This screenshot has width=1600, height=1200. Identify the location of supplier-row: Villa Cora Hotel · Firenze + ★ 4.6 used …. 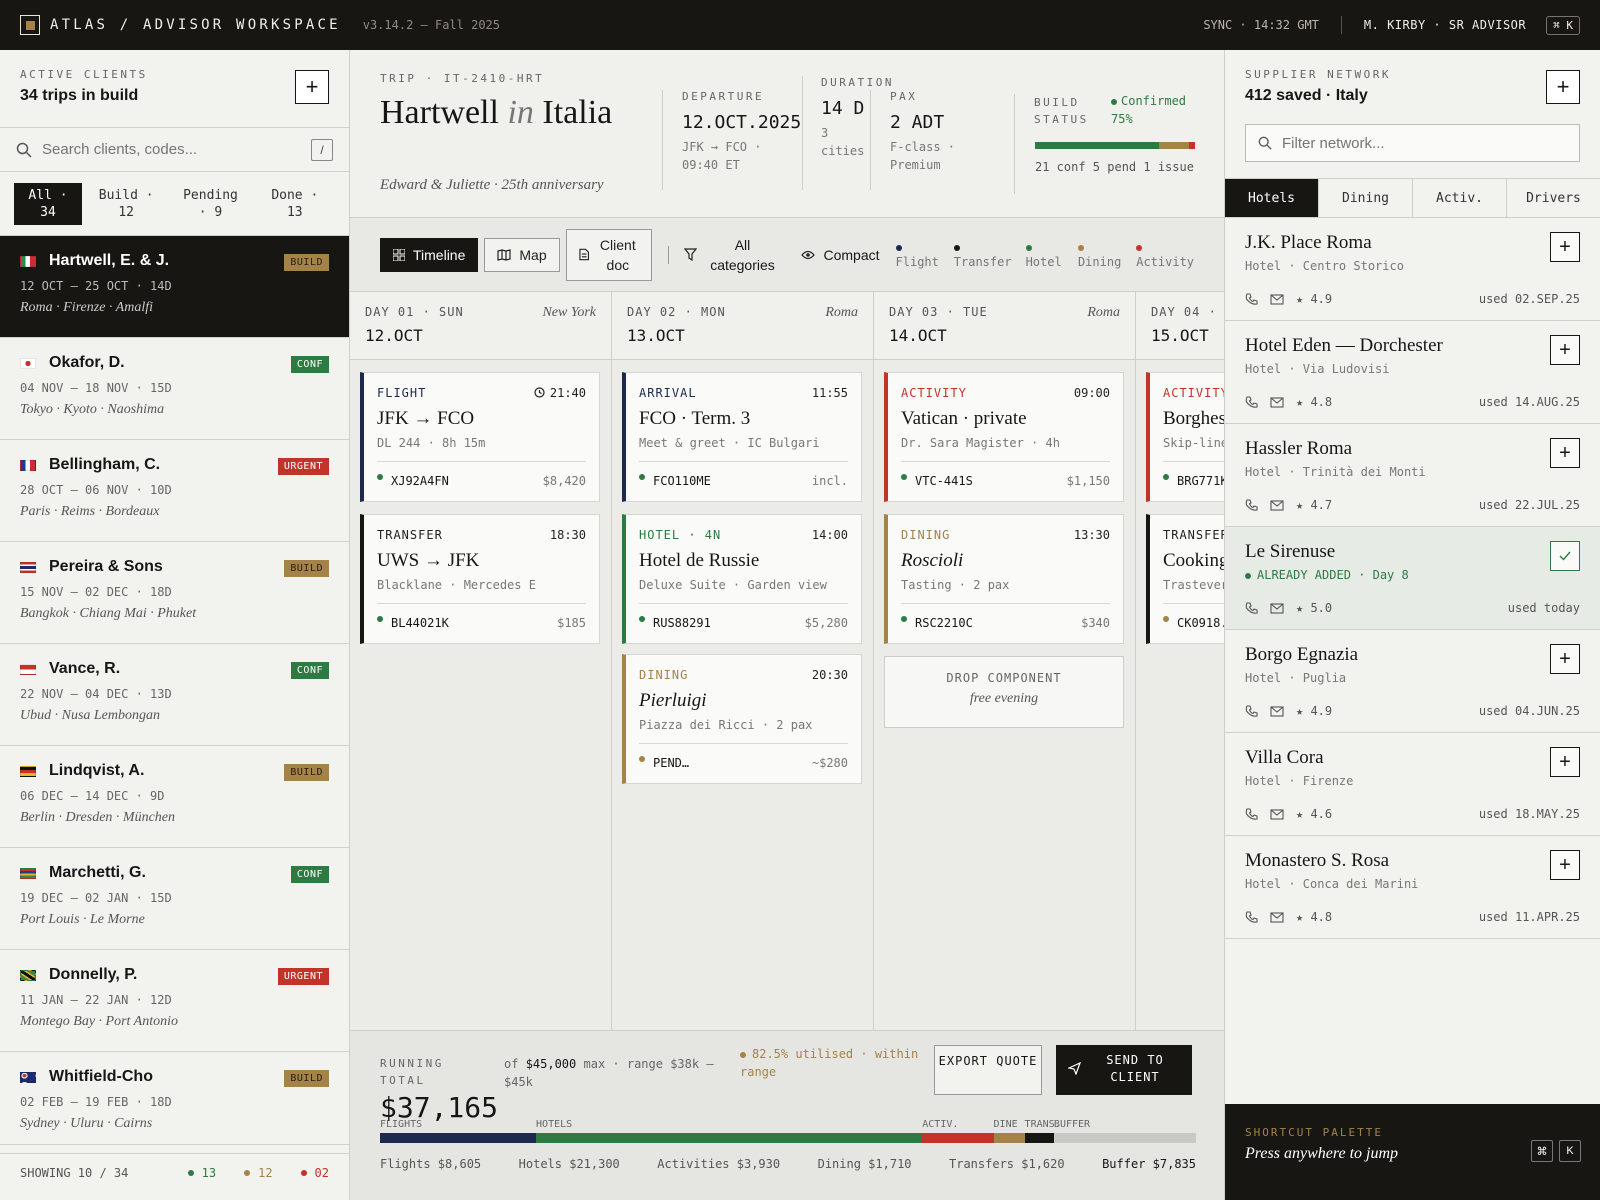
(1412, 784).